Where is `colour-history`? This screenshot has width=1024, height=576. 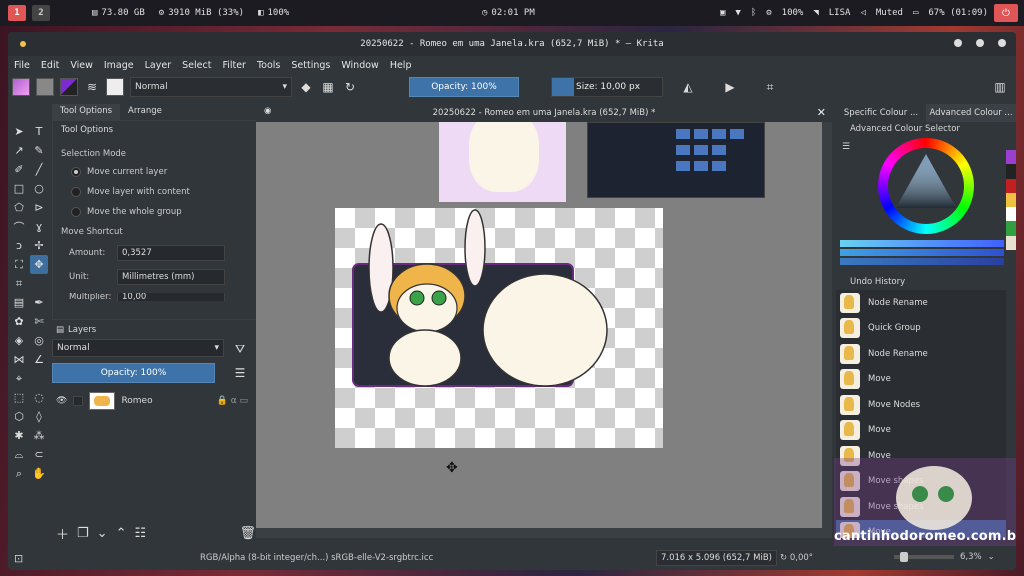
colour-history is located at coordinates (1011, 200).